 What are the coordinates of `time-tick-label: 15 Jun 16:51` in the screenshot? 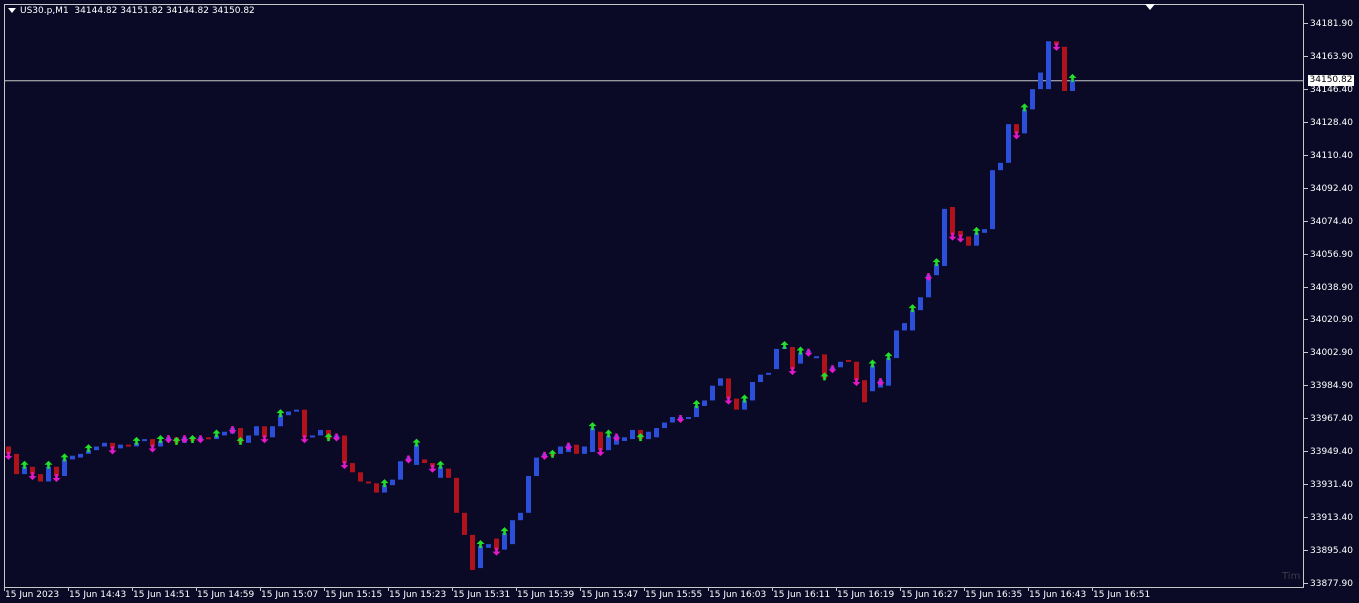 It's located at (1122, 595).